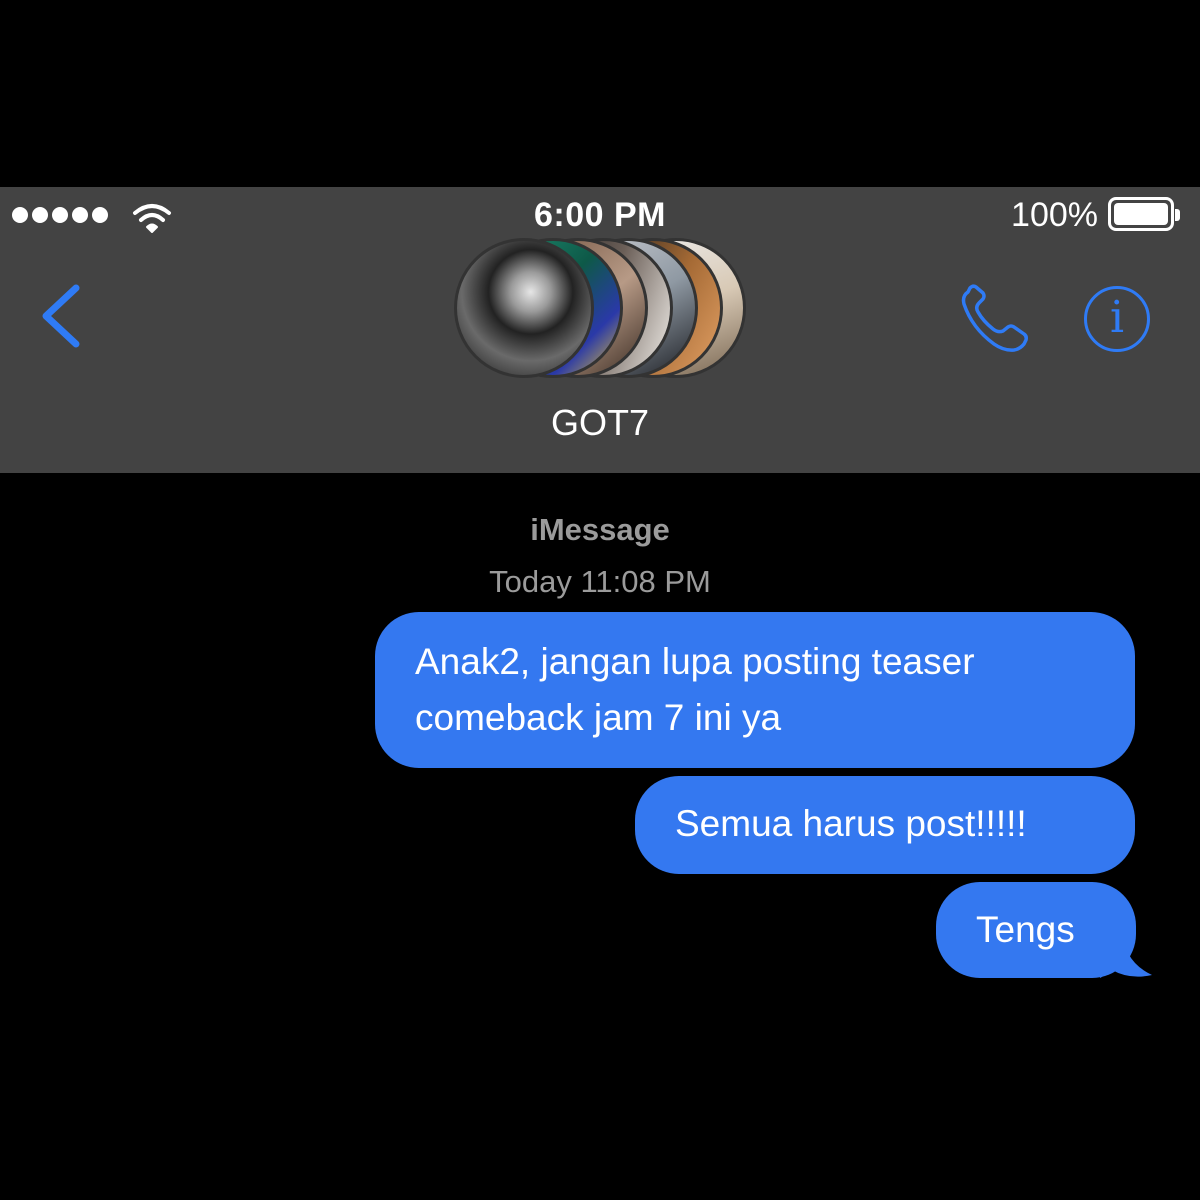  Describe the element at coordinates (1126, 954) in the screenshot. I see `bubble-tail` at that location.